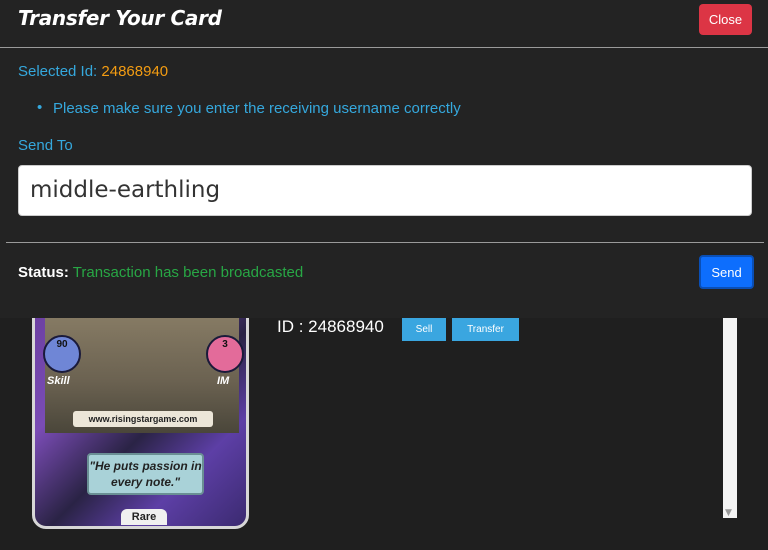 The image size is (768, 550). Describe the element at coordinates (58, 381) in the screenshot. I see `skill-label: Skill` at that location.